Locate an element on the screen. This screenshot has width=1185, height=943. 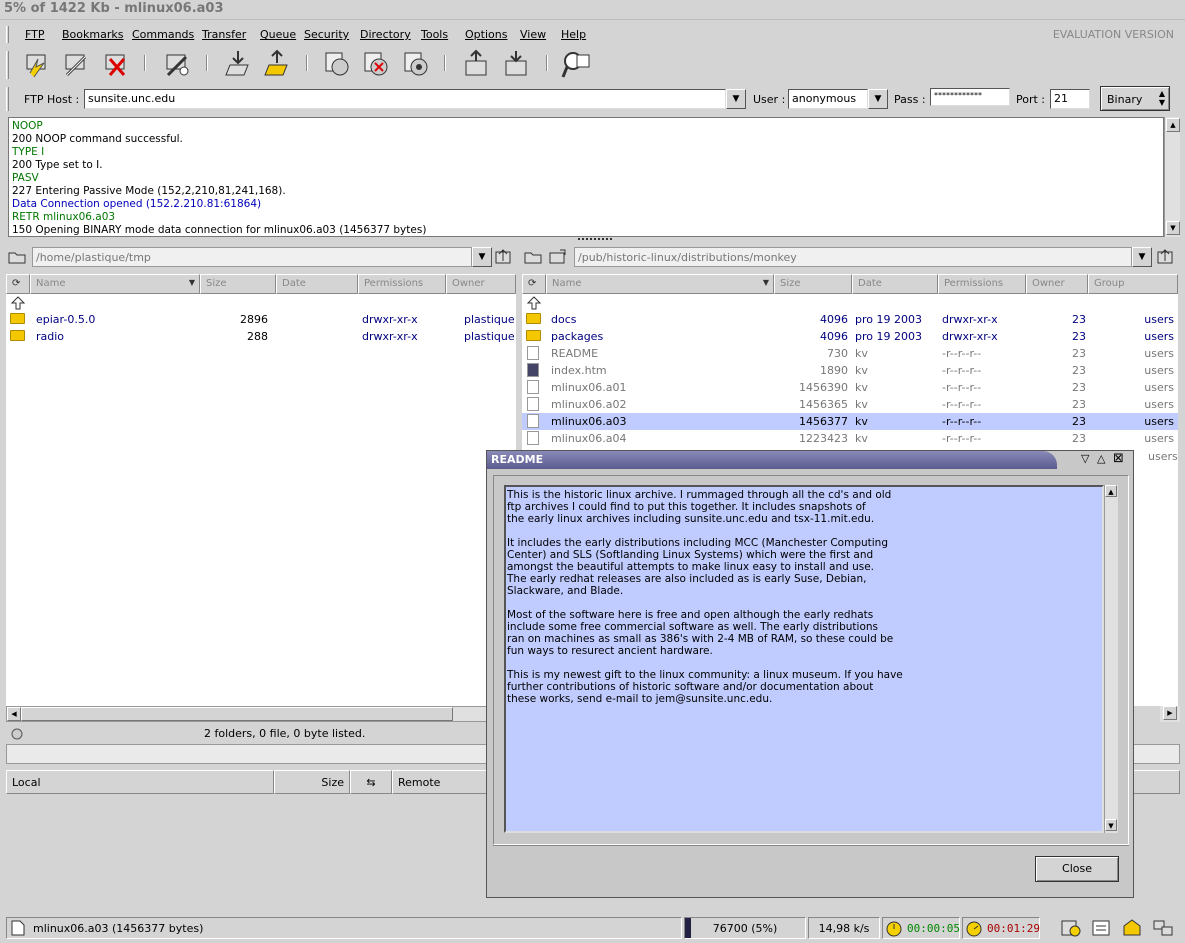
scroll-right-icon: ▶ is located at coordinates (1170, 713).